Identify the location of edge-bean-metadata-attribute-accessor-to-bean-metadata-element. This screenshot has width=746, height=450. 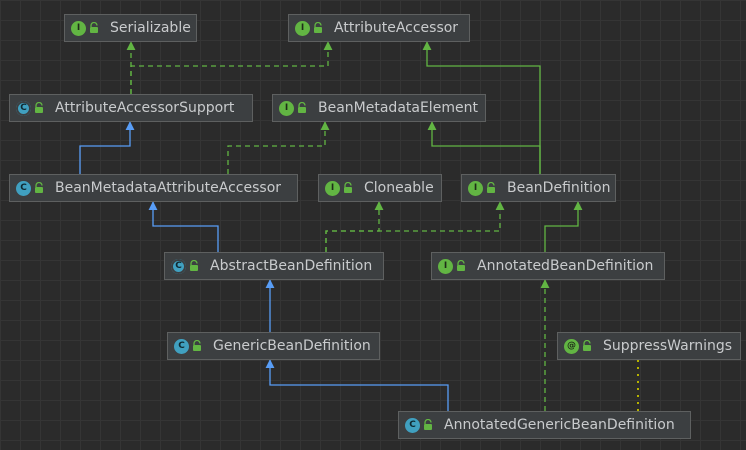
(278, 147).